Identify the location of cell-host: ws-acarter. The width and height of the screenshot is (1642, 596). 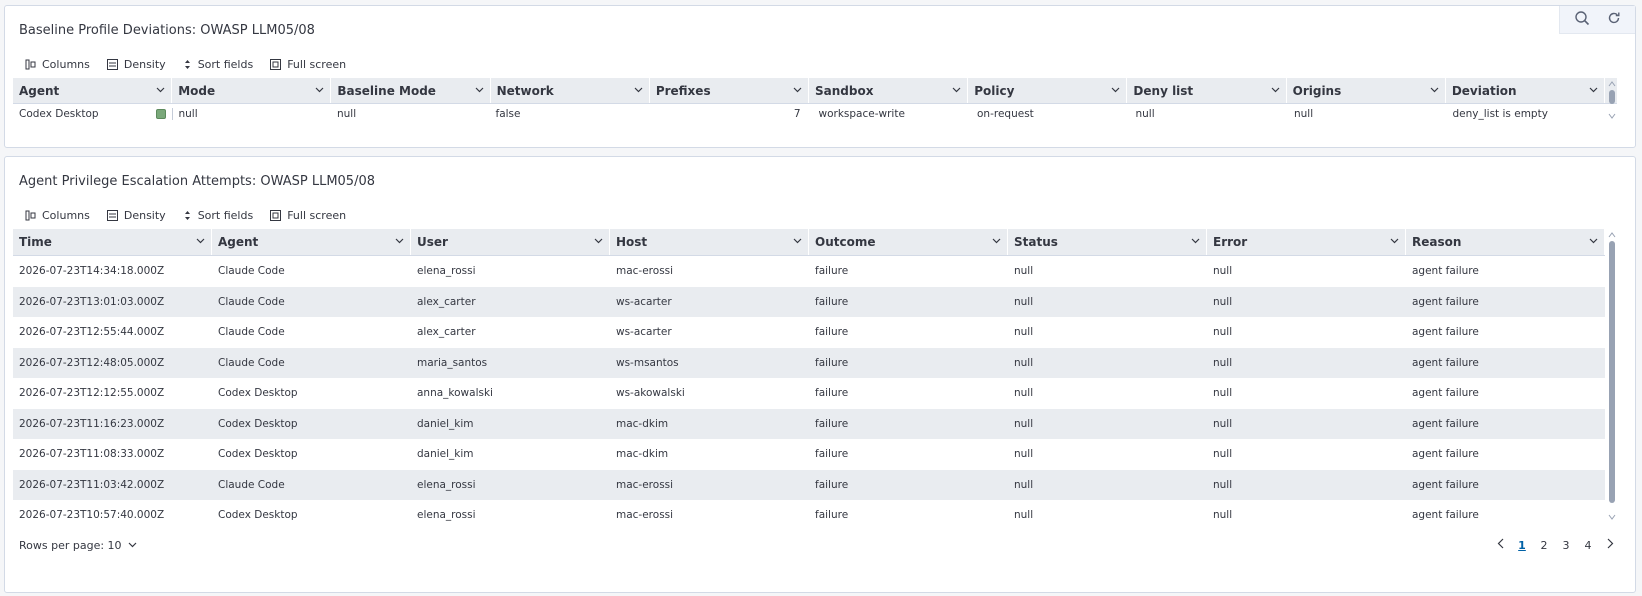
(644, 332).